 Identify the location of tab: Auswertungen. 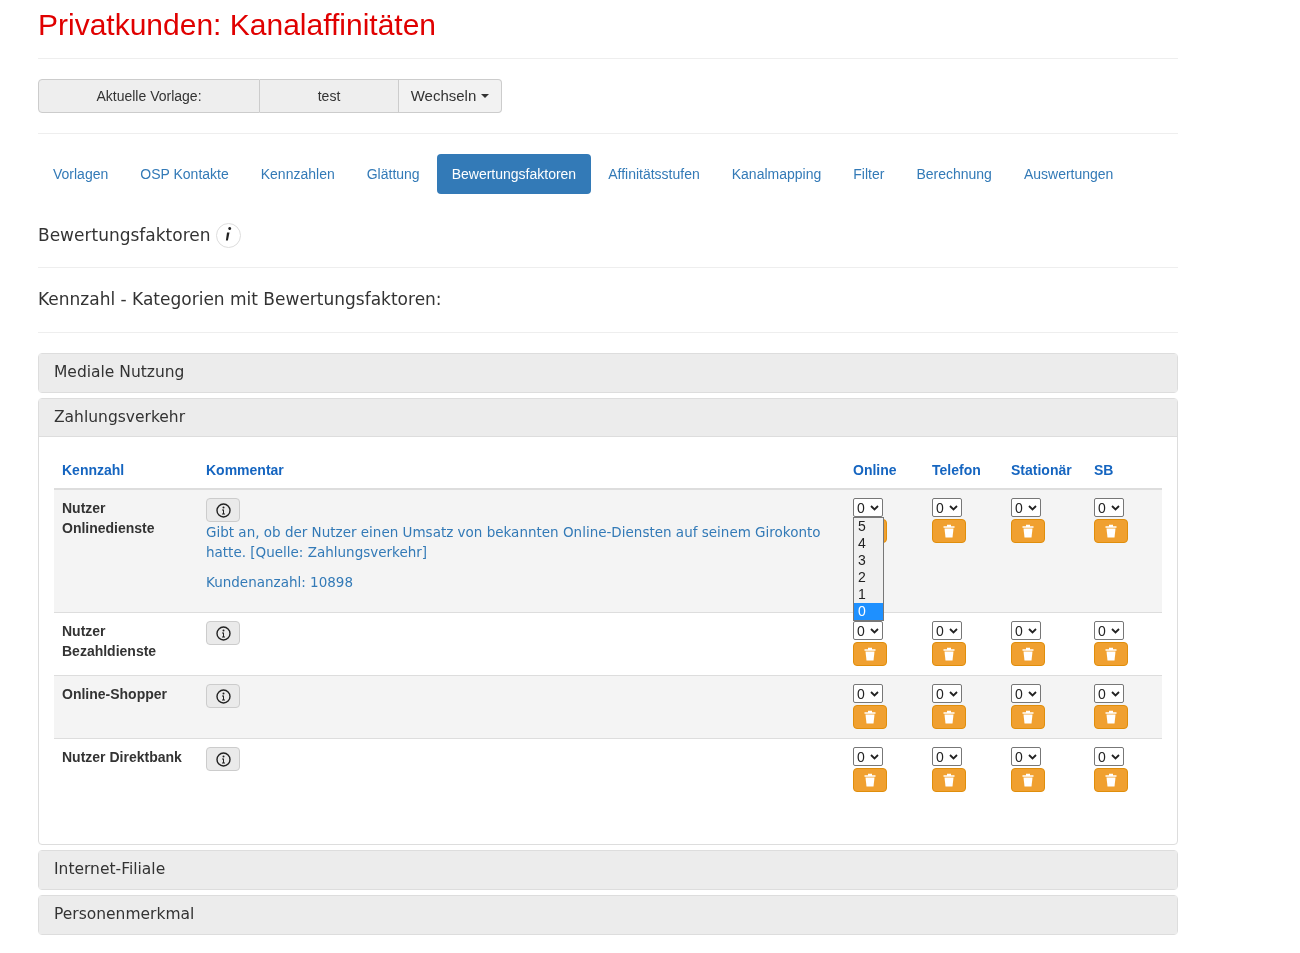
(1068, 174).